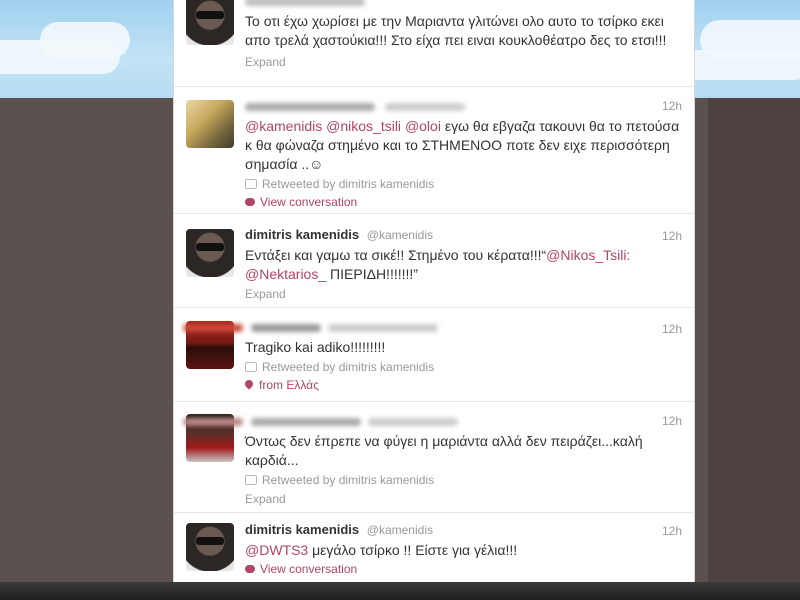  What do you see at coordinates (372, 274) in the screenshot?
I see `tweet-body: ΠΙΕΡΙΔΗ!!!!!!!”` at bounding box center [372, 274].